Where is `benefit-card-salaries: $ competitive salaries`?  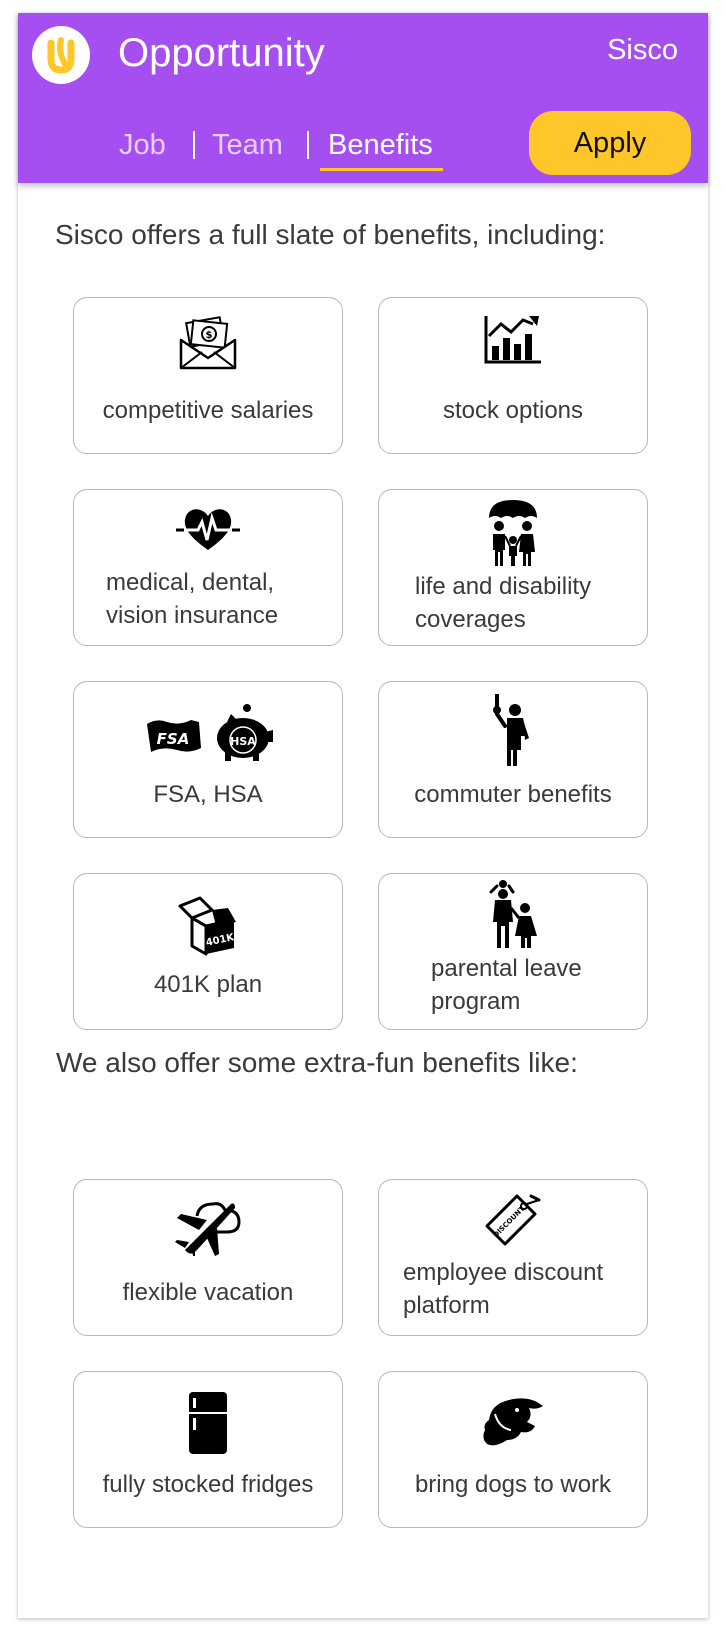 benefit-card-salaries: $ competitive salaries is located at coordinates (208, 375).